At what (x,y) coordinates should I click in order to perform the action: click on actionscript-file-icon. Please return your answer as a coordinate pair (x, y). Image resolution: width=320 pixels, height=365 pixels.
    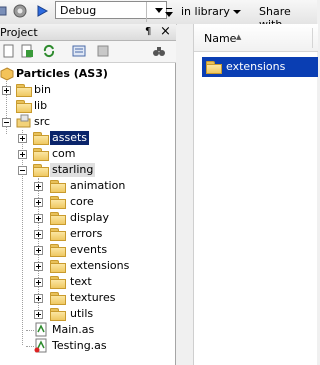
    Looking at the image, I should click on (41, 329).